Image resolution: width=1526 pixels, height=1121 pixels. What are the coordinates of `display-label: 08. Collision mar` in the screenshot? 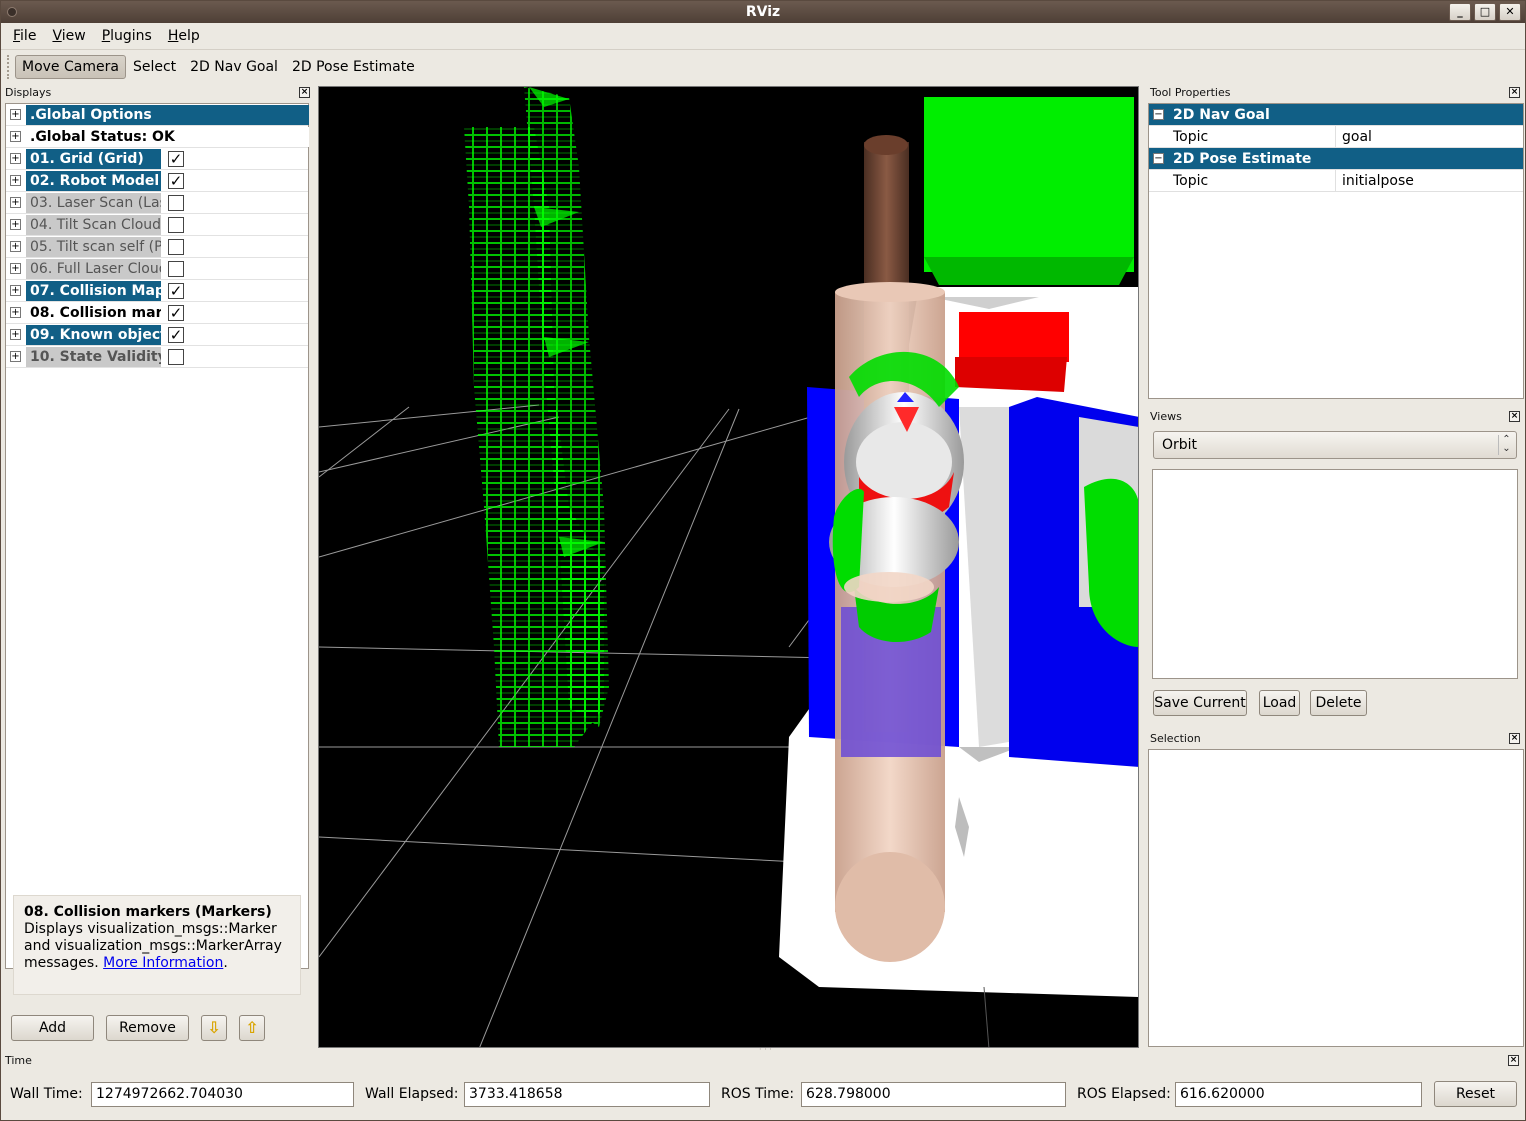 It's located at (93, 313).